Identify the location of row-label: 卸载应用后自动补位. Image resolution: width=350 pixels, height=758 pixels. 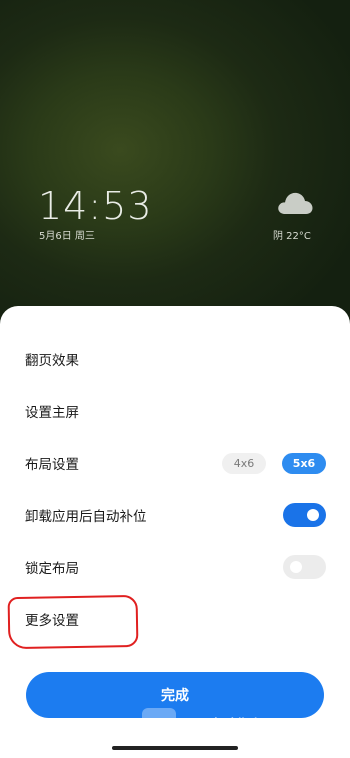
(86, 517).